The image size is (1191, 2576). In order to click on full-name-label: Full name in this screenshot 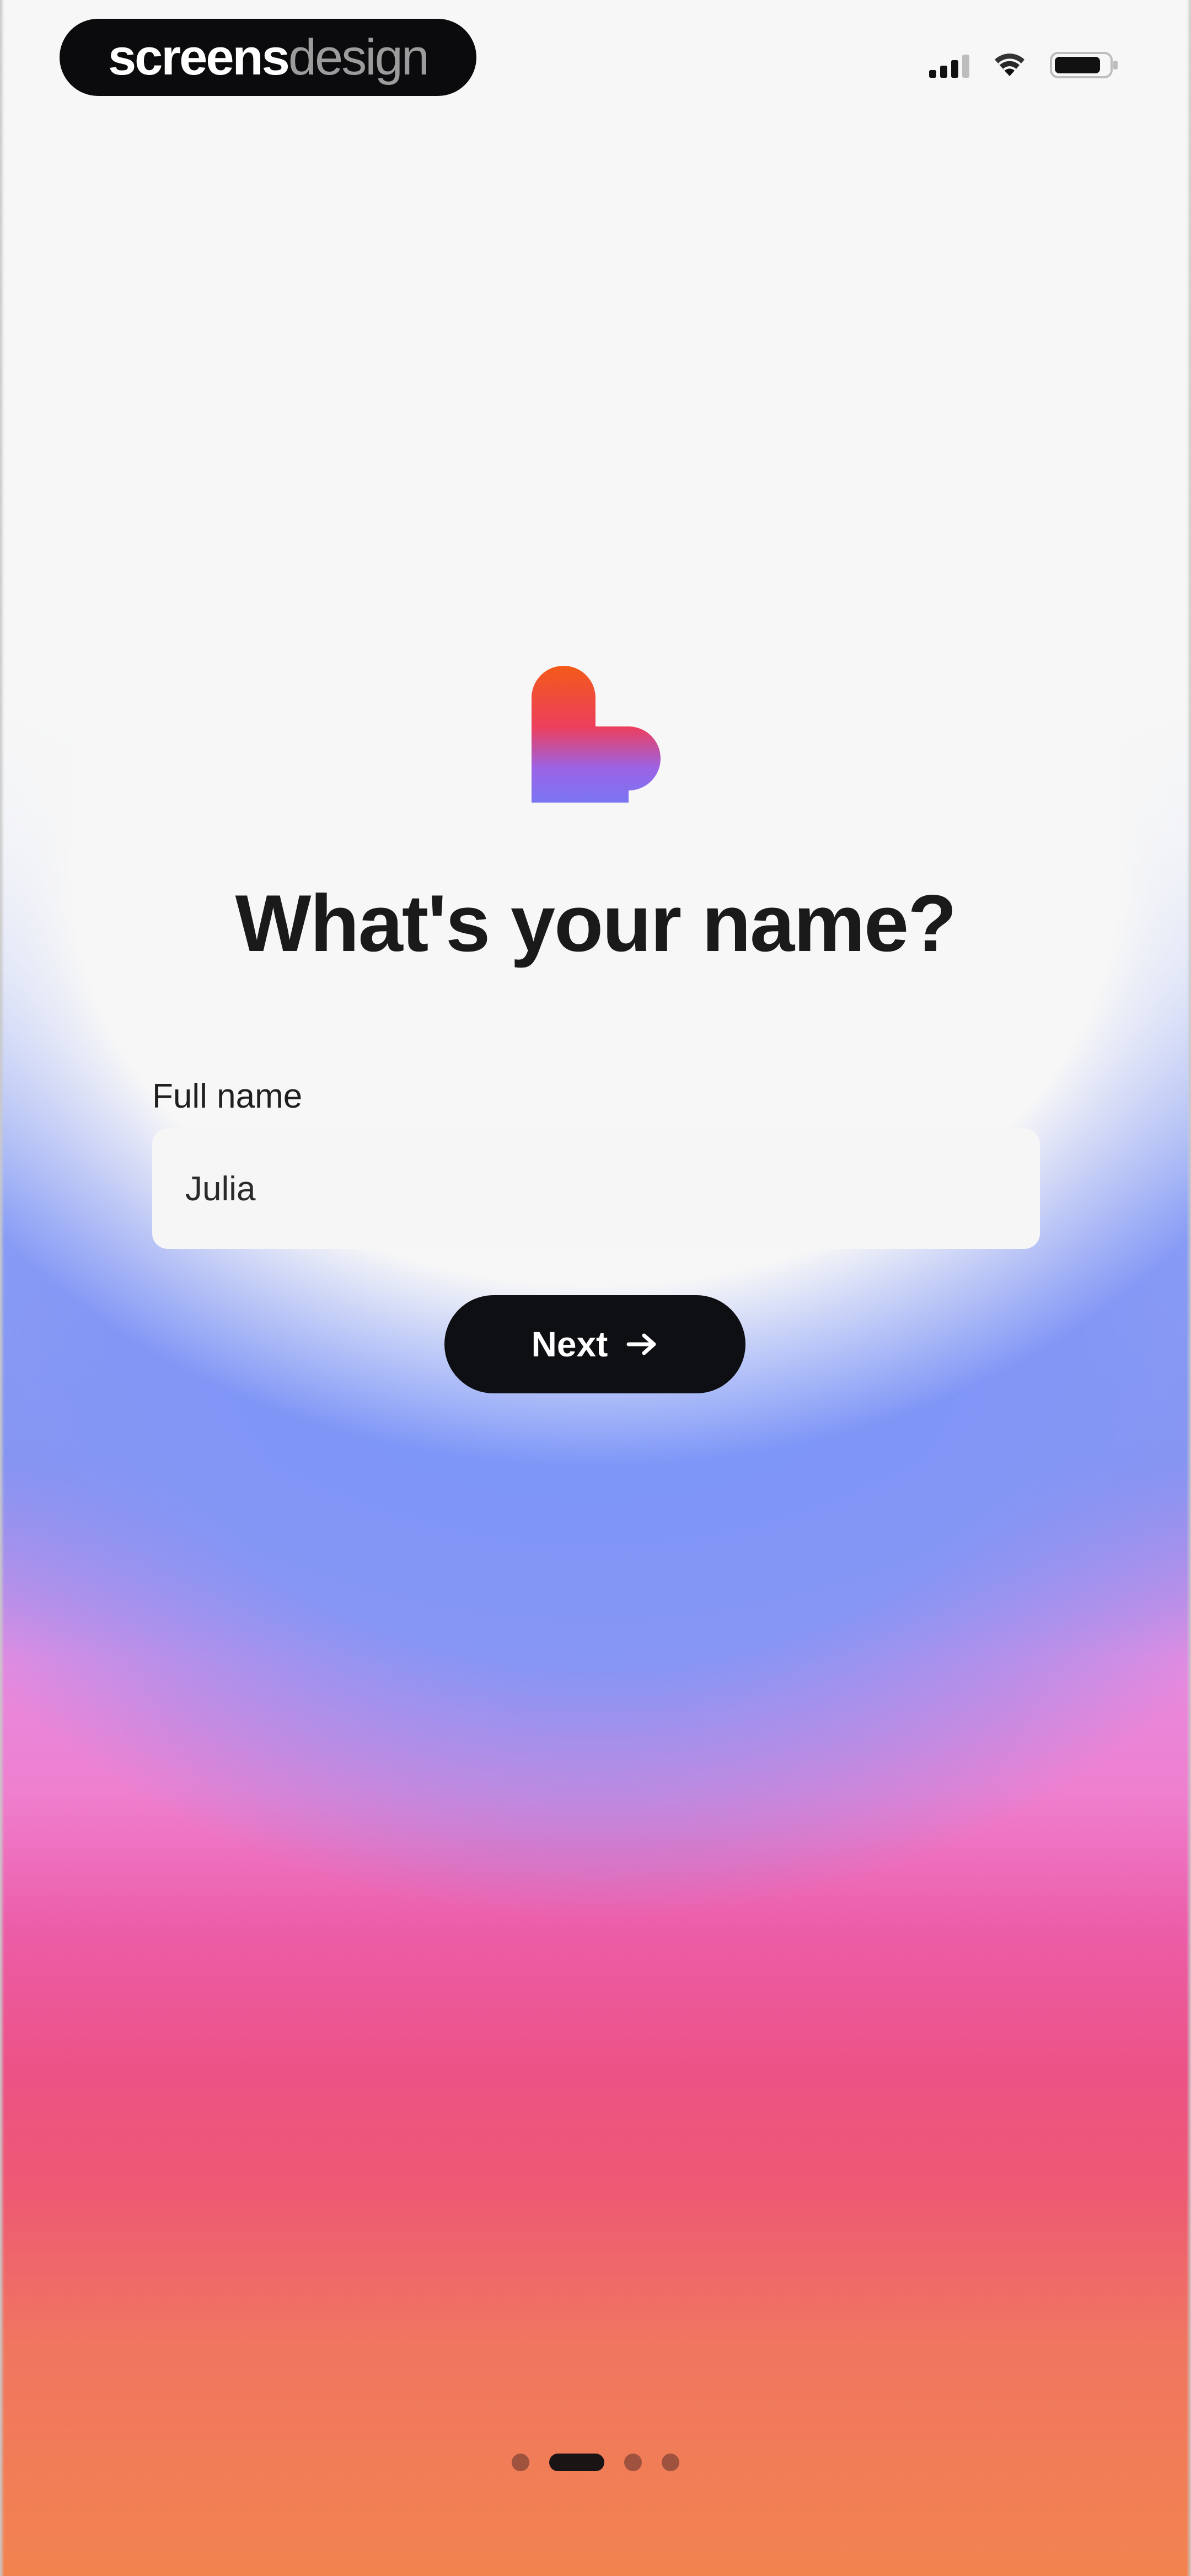, I will do `click(227, 1096)`.